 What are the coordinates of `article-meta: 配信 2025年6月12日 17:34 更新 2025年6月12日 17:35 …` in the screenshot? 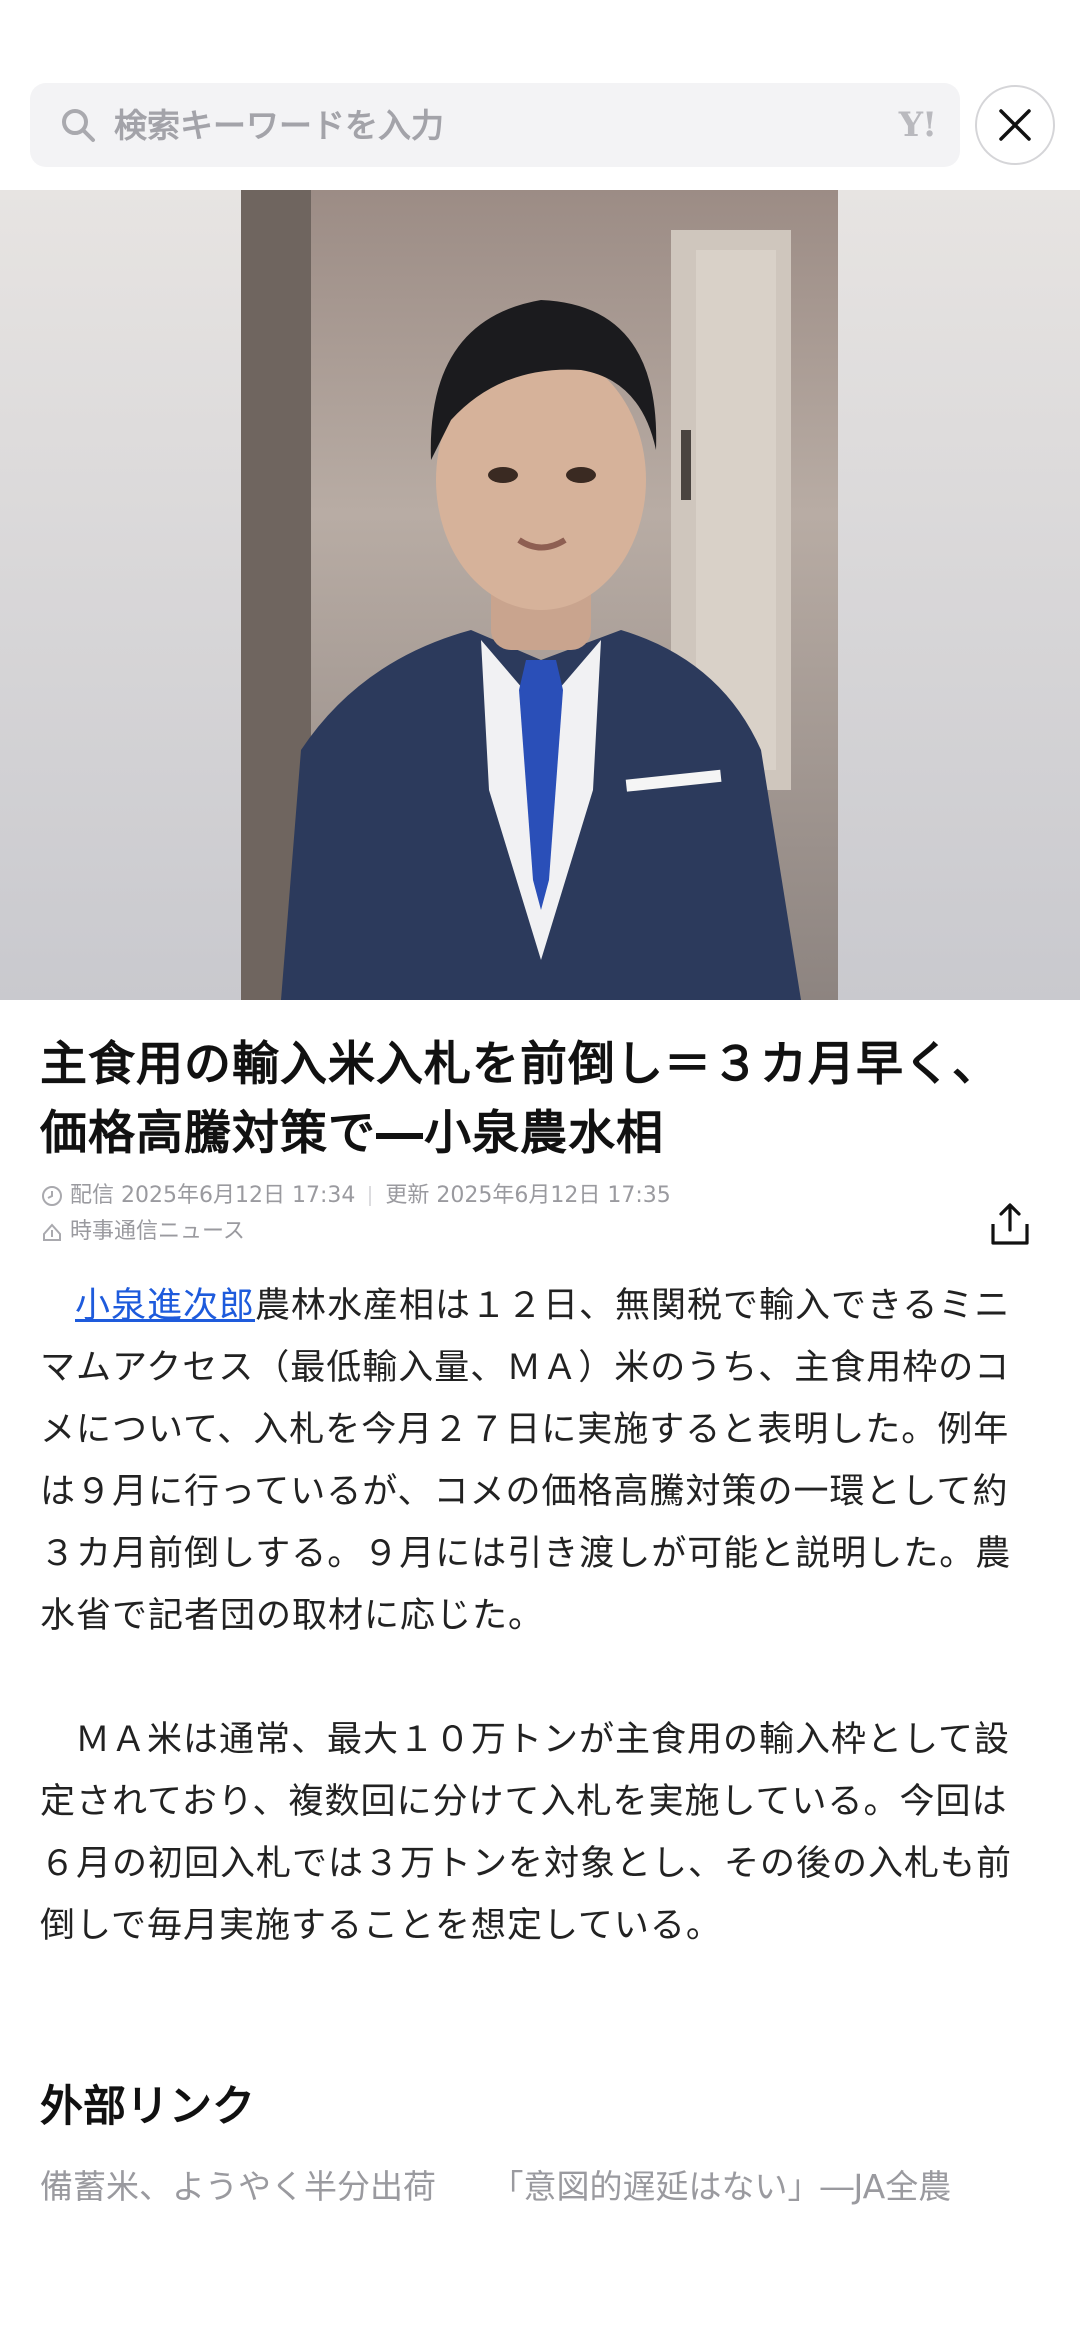 It's located at (490, 1214).